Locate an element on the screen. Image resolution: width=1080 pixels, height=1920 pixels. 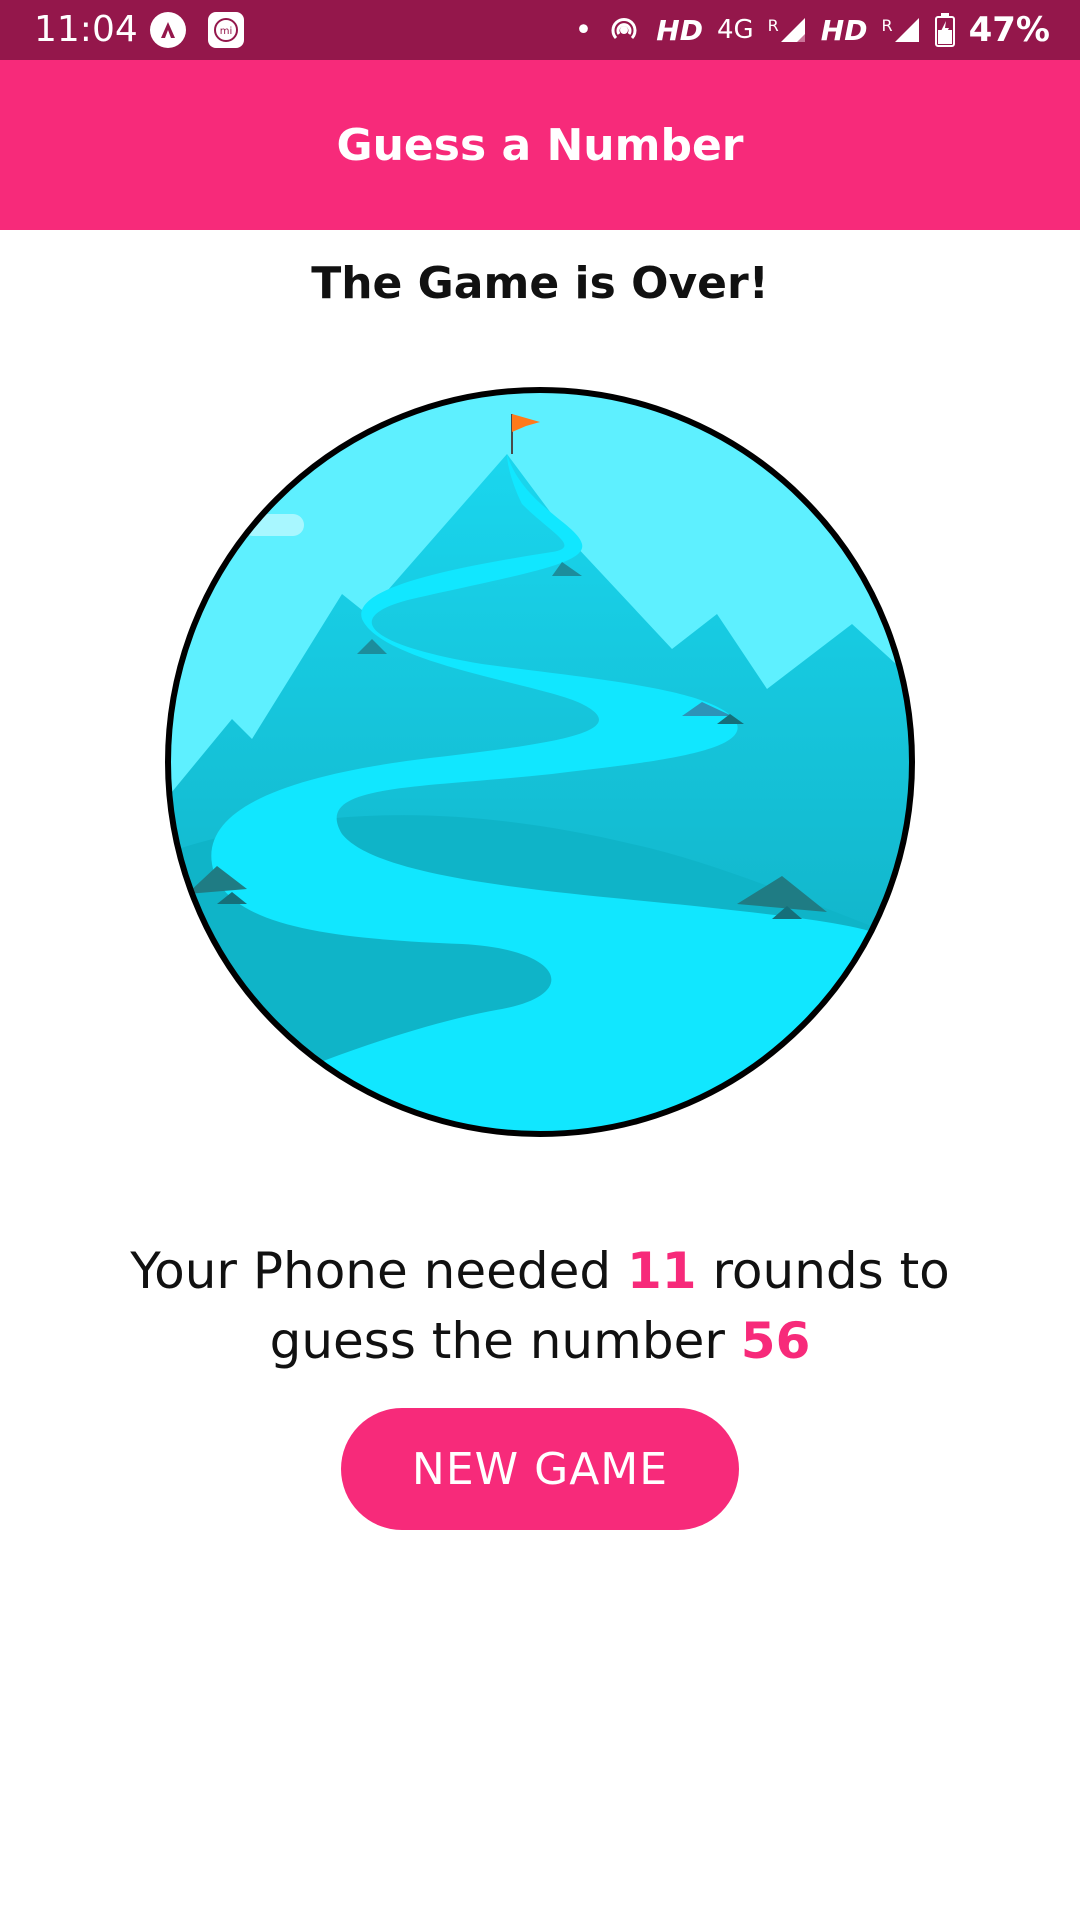
signal-1: R is located at coordinates (787, 30).